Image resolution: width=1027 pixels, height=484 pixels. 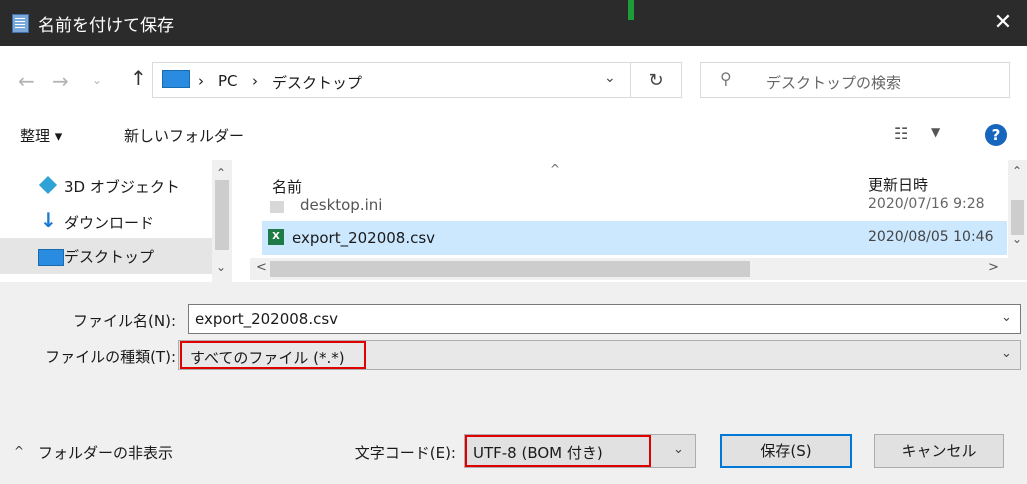 I want to click on cancel-button: キャンセル, so click(x=939, y=451).